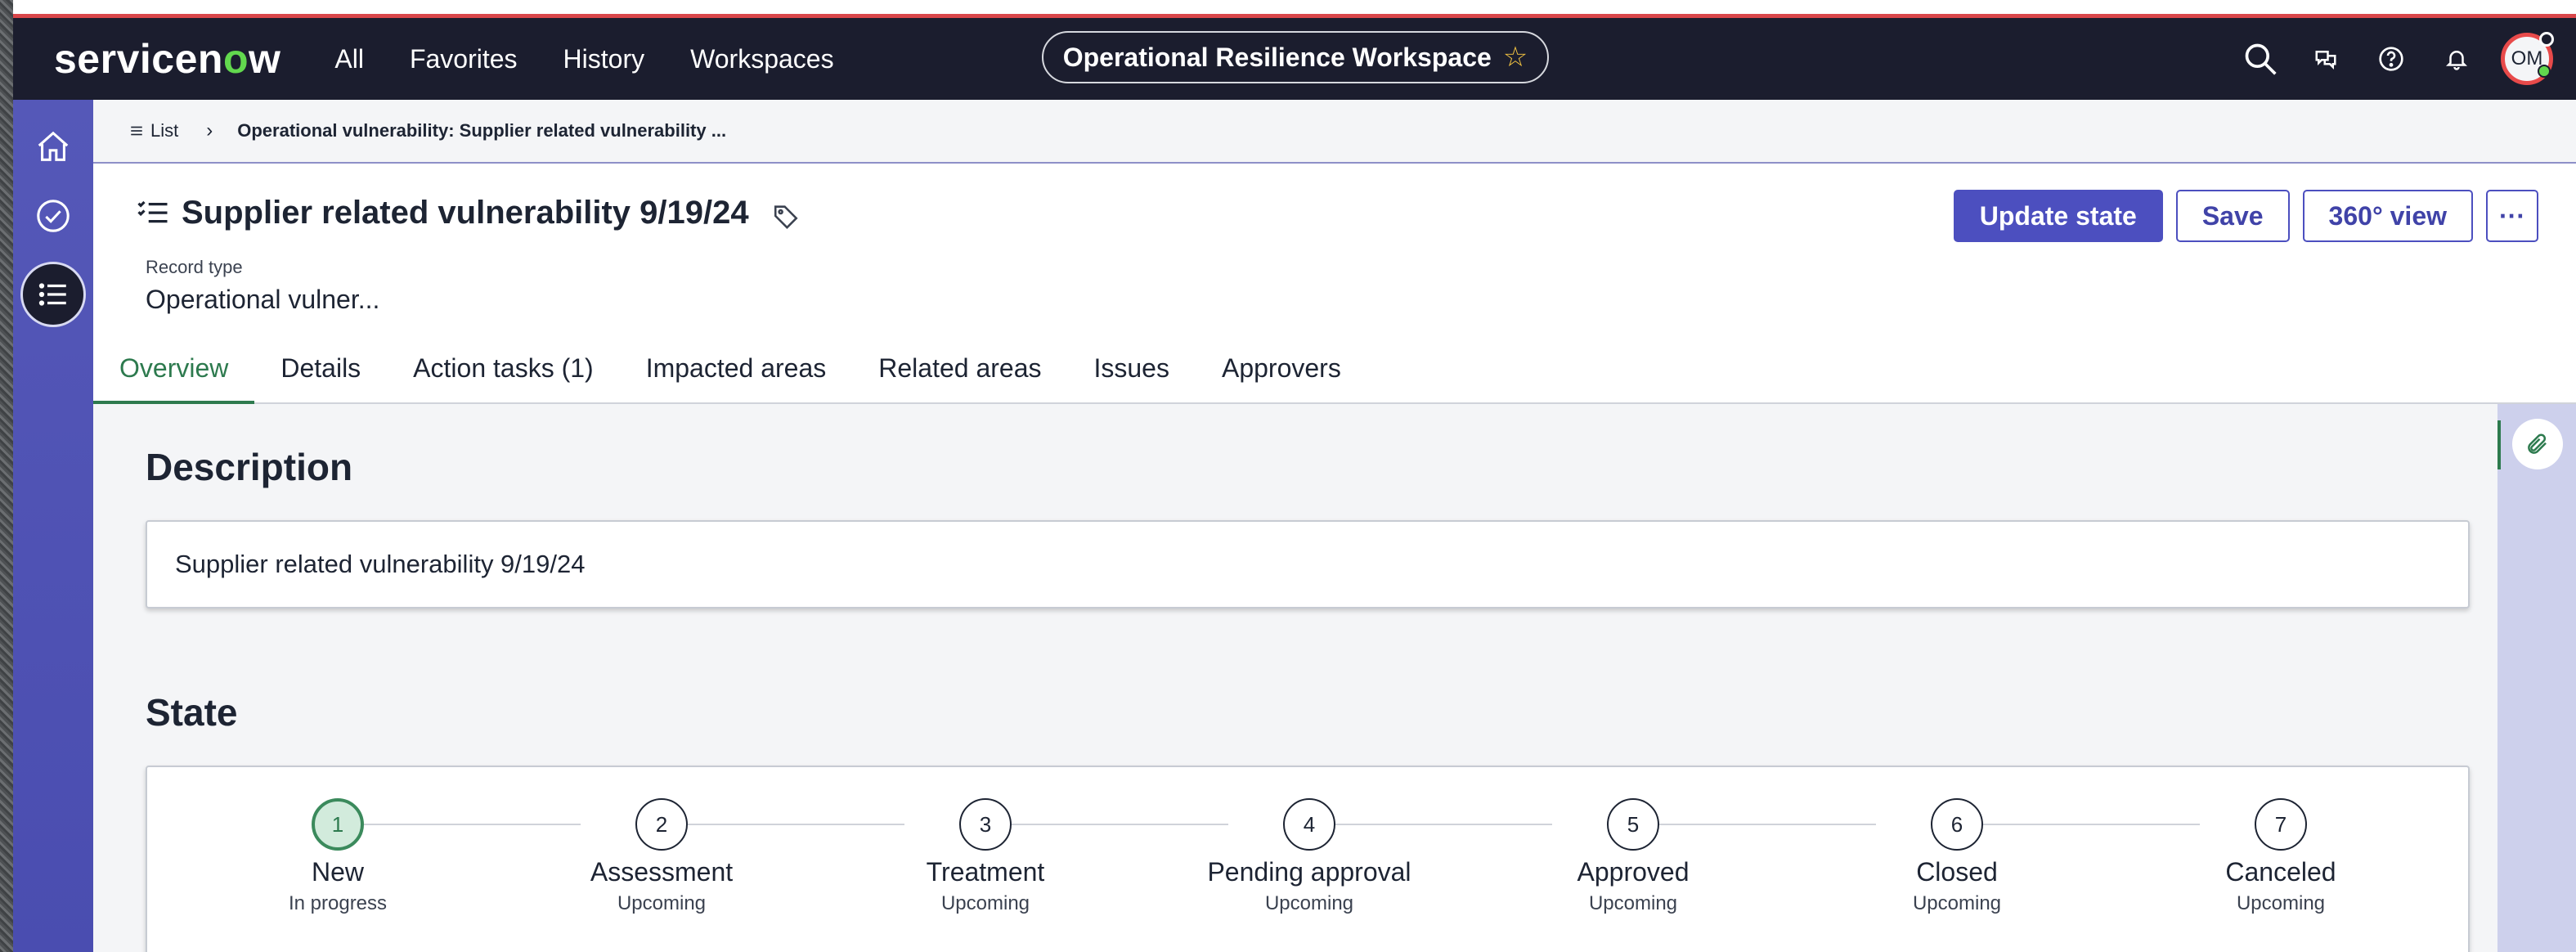 This screenshot has width=2576, height=952. Describe the element at coordinates (153, 130) in the screenshot. I see `breadcrumb-list-link: List` at that location.